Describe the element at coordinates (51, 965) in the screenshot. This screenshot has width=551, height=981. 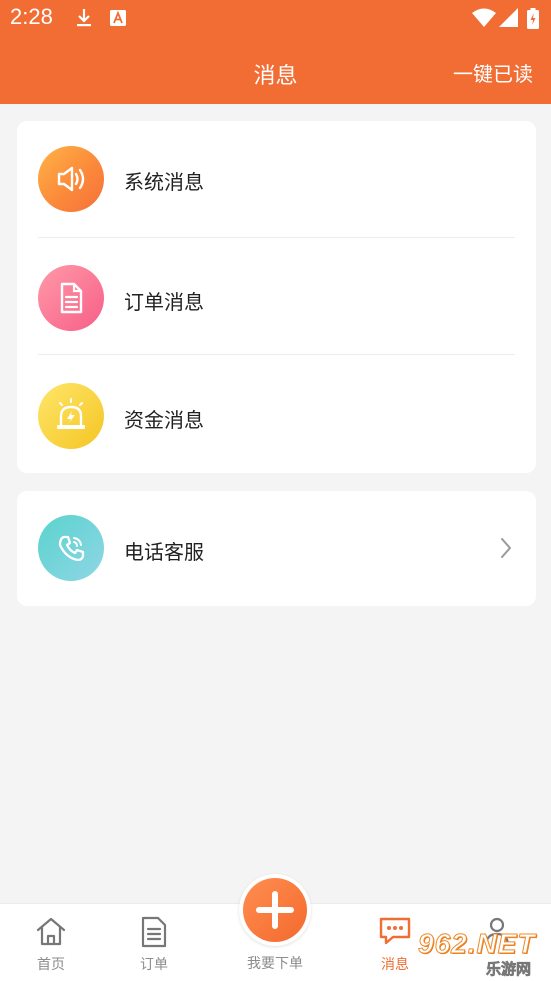
I see `nav-home-label: 首页` at that location.